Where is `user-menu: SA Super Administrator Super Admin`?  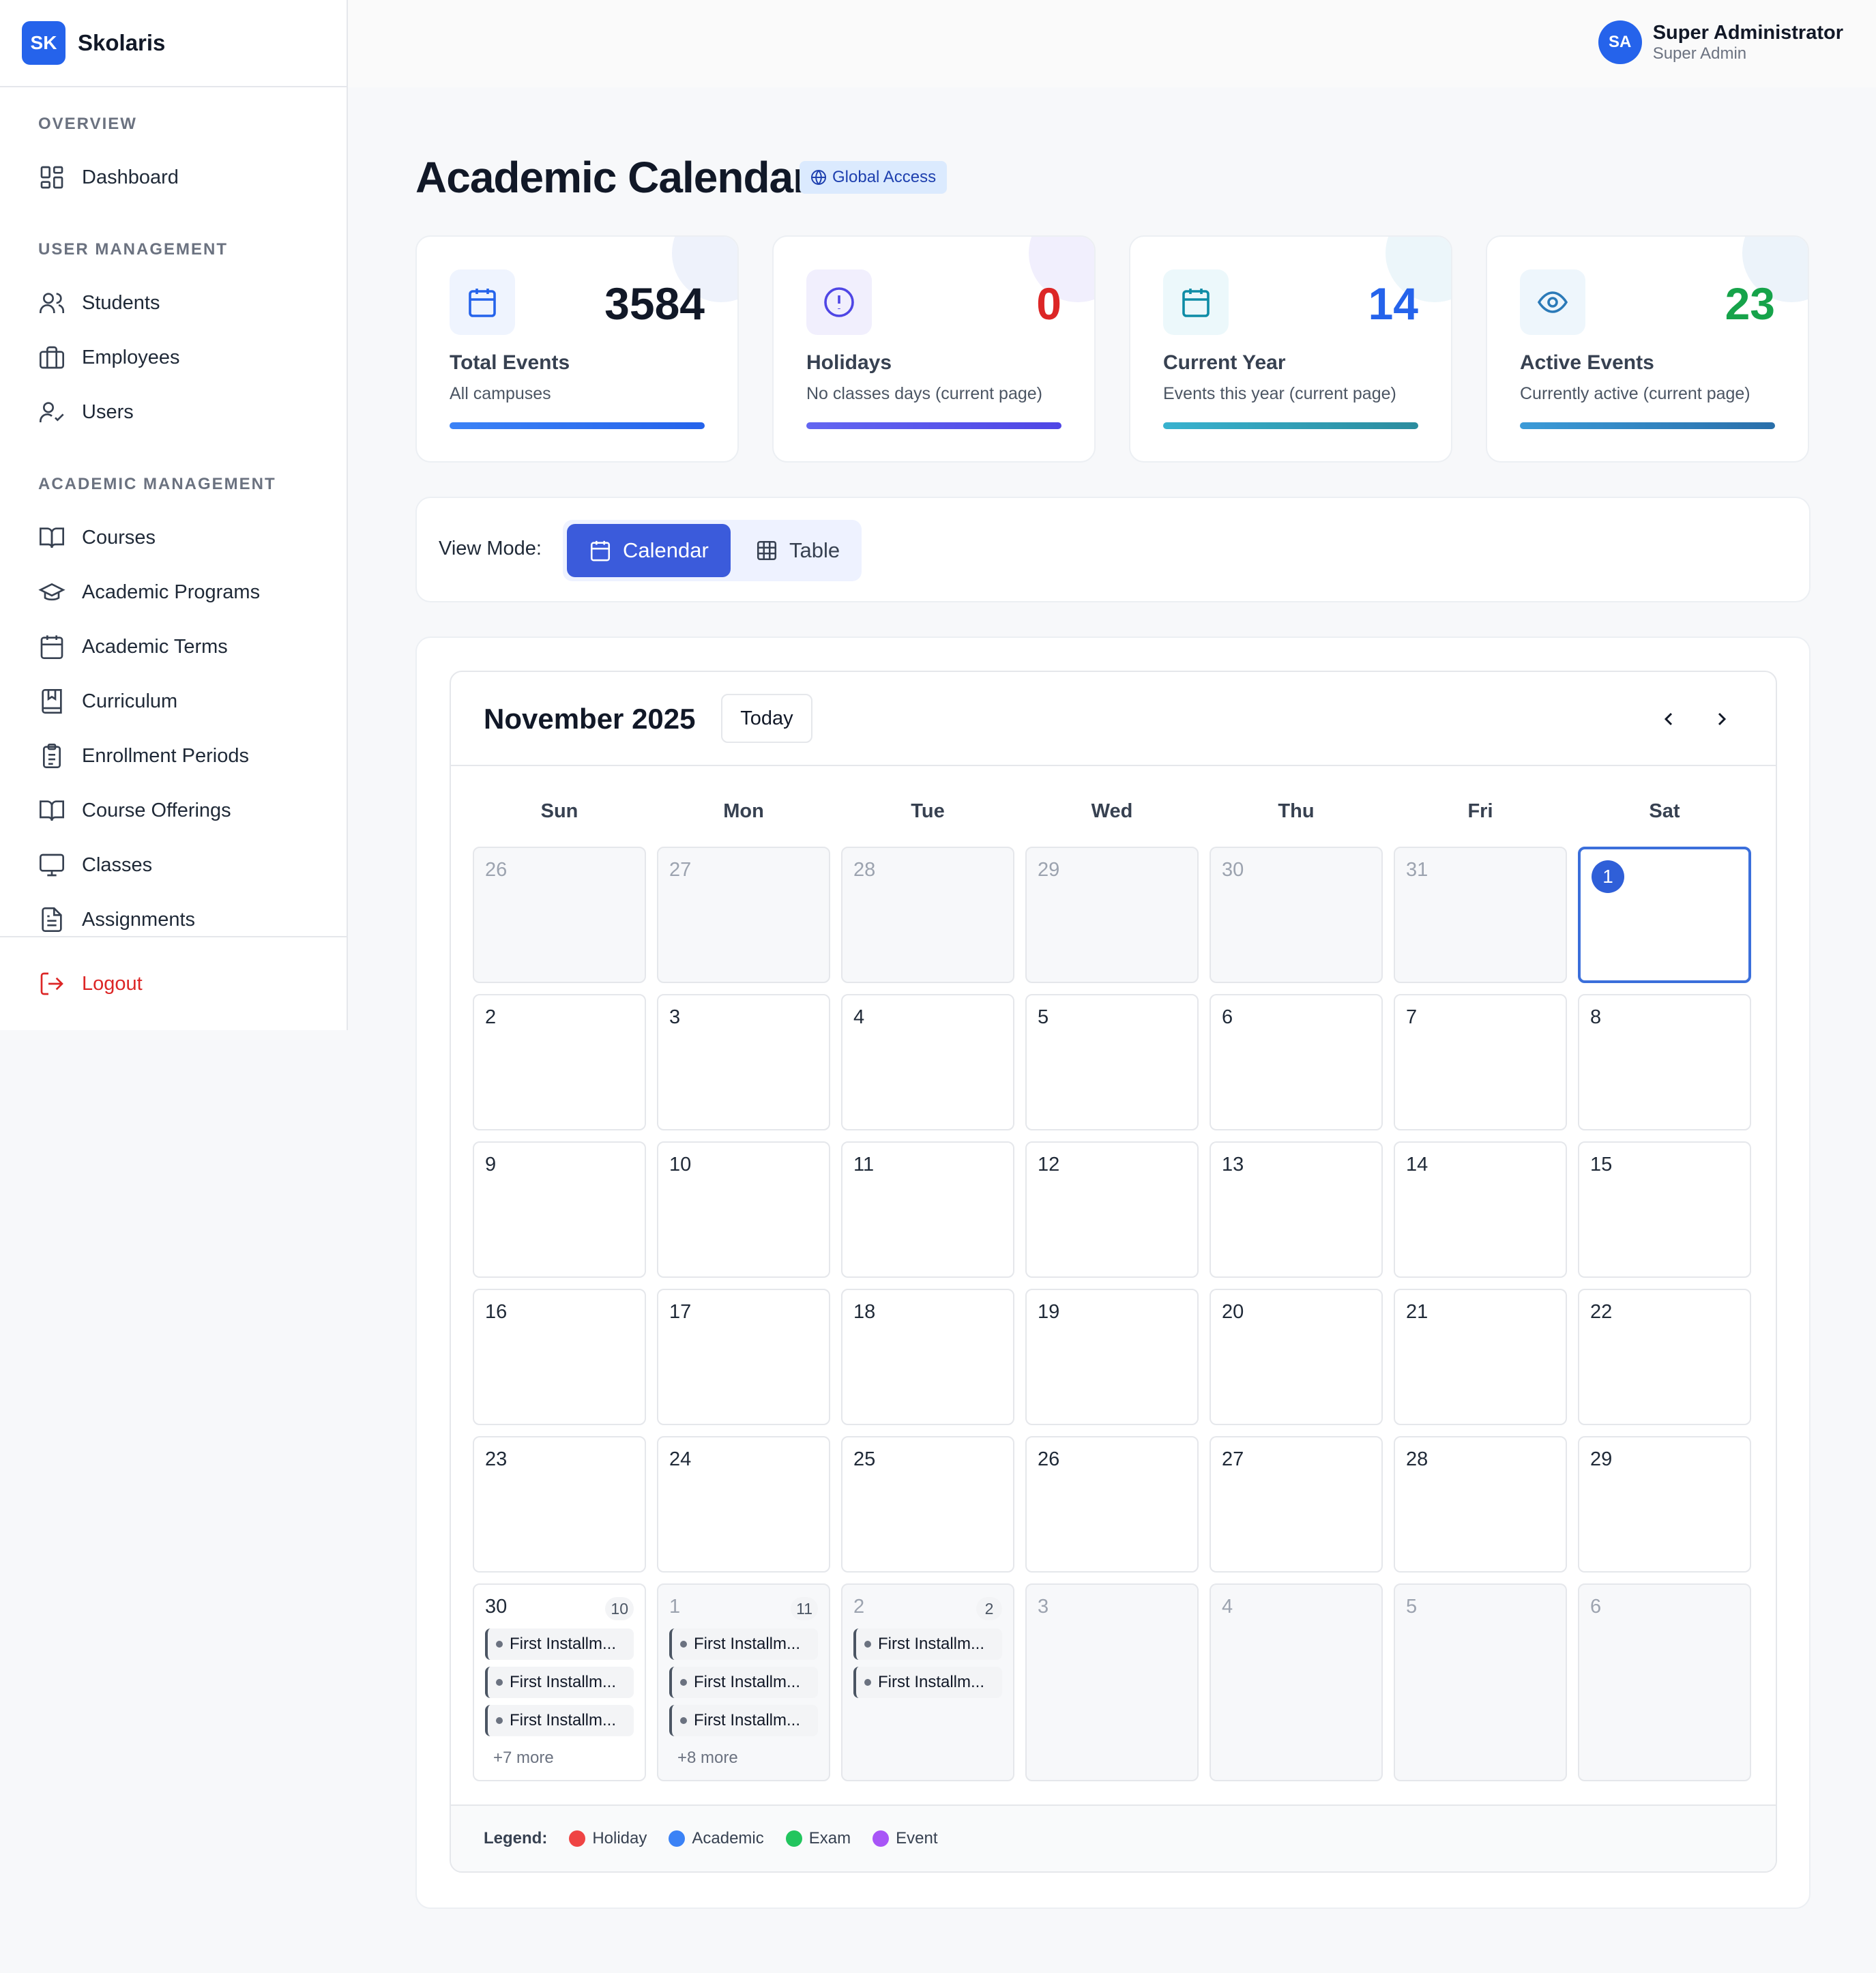
user-menu: SA Super Administrator Super Admin is located at coordinates (1721, 42).